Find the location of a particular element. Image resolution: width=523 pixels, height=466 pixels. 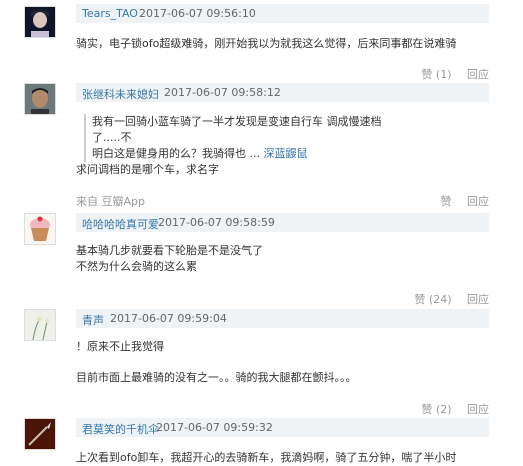

quote-author-link: 深蓝鼹鼠 is located at coordinates (285, 153).